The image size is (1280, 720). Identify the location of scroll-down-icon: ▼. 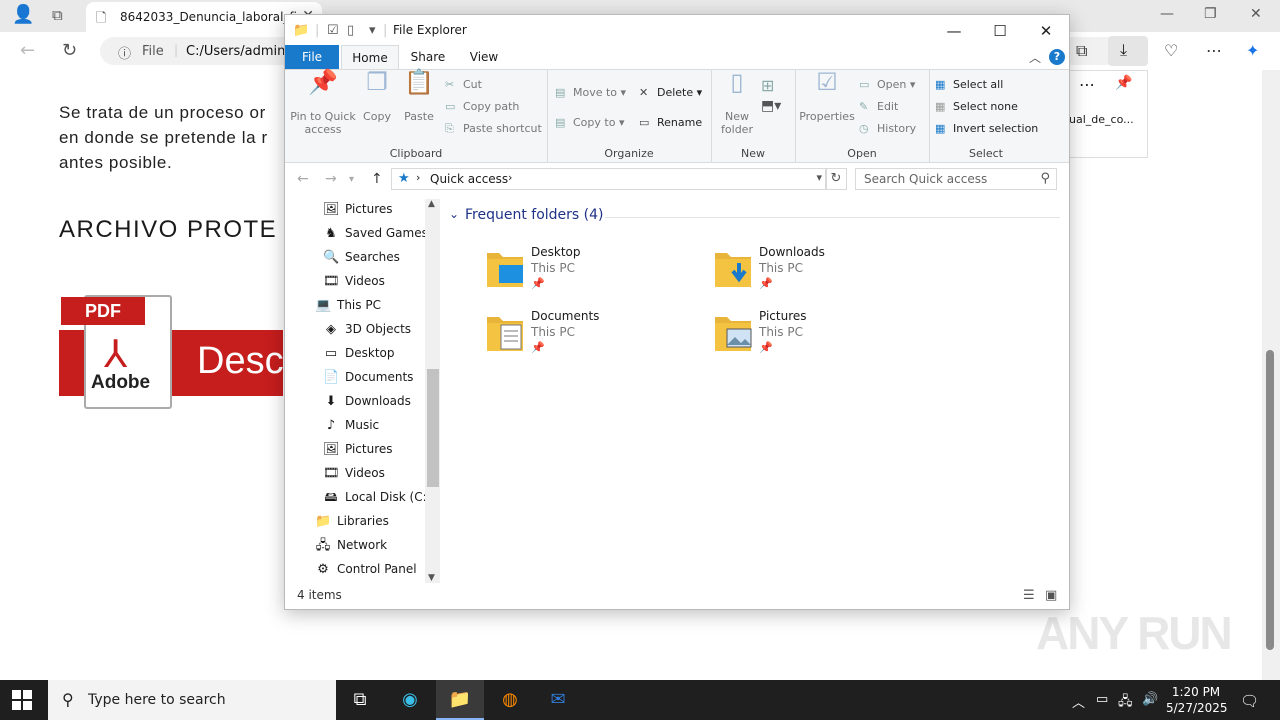
(431, 578).